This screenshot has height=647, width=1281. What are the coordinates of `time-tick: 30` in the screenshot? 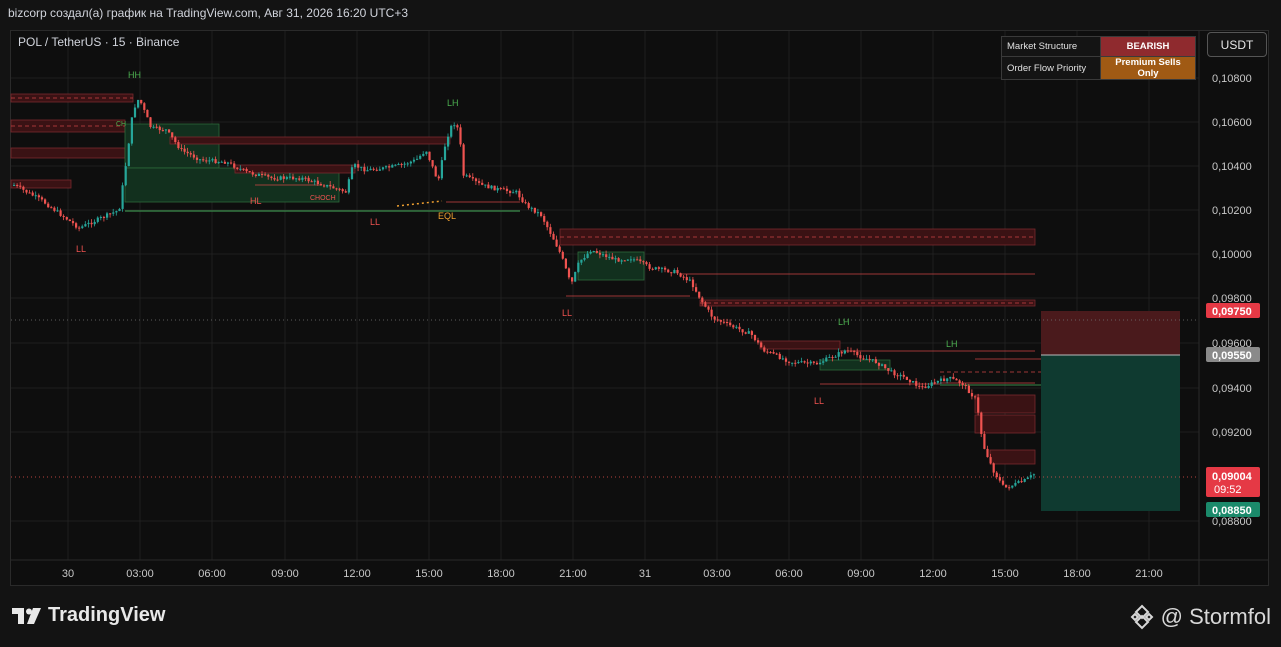 It's located at (68, 574).